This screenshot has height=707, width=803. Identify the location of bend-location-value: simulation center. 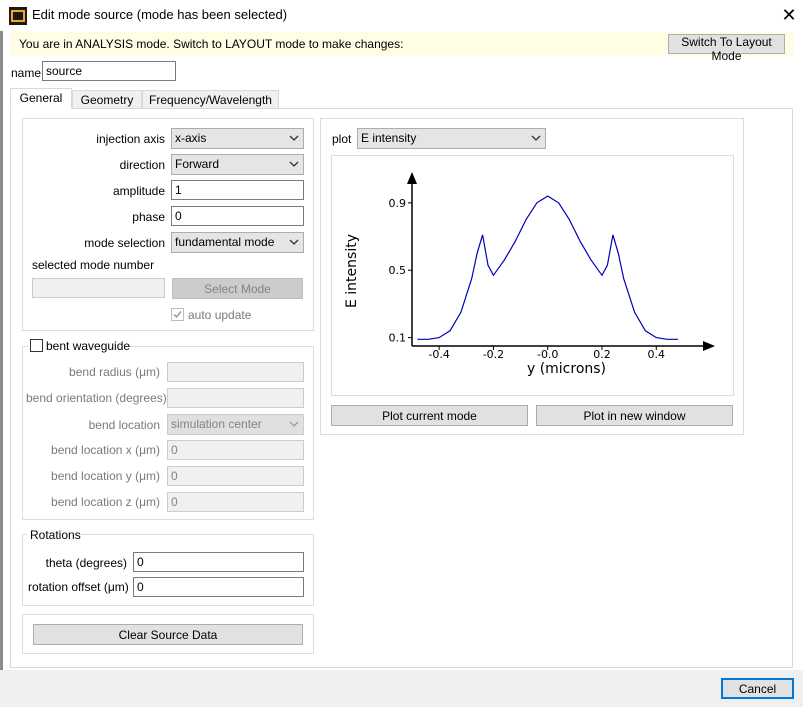
(216, 424).